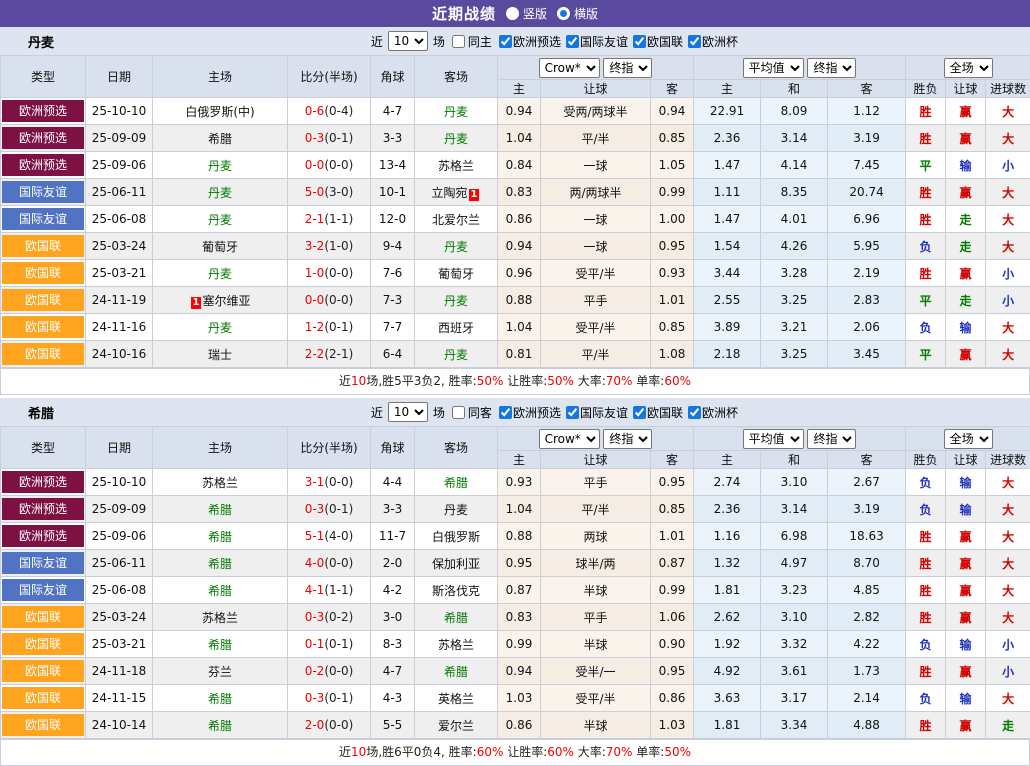 The height and width of the screenshot is (766, 1030). What do you see at coordinates (526, 13) in the screenshot?
I see `layout-vertical-option: 竖版` at bounding box center [526, 13].